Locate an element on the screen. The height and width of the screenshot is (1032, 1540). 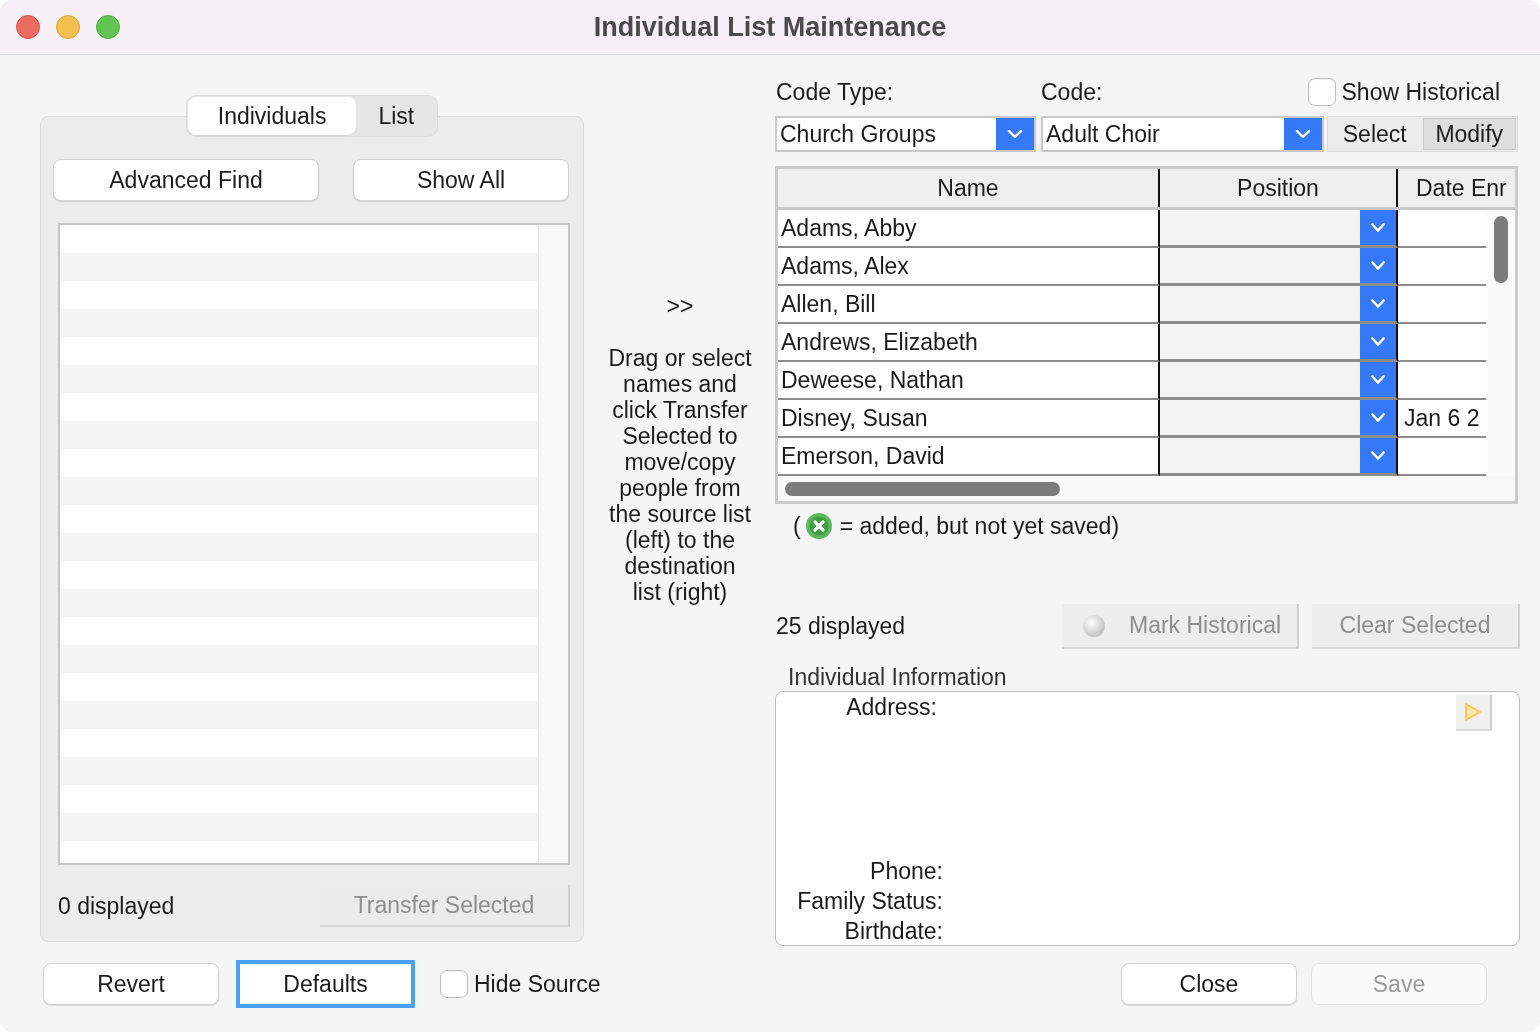
close-button is located at coordinates (28, 27).